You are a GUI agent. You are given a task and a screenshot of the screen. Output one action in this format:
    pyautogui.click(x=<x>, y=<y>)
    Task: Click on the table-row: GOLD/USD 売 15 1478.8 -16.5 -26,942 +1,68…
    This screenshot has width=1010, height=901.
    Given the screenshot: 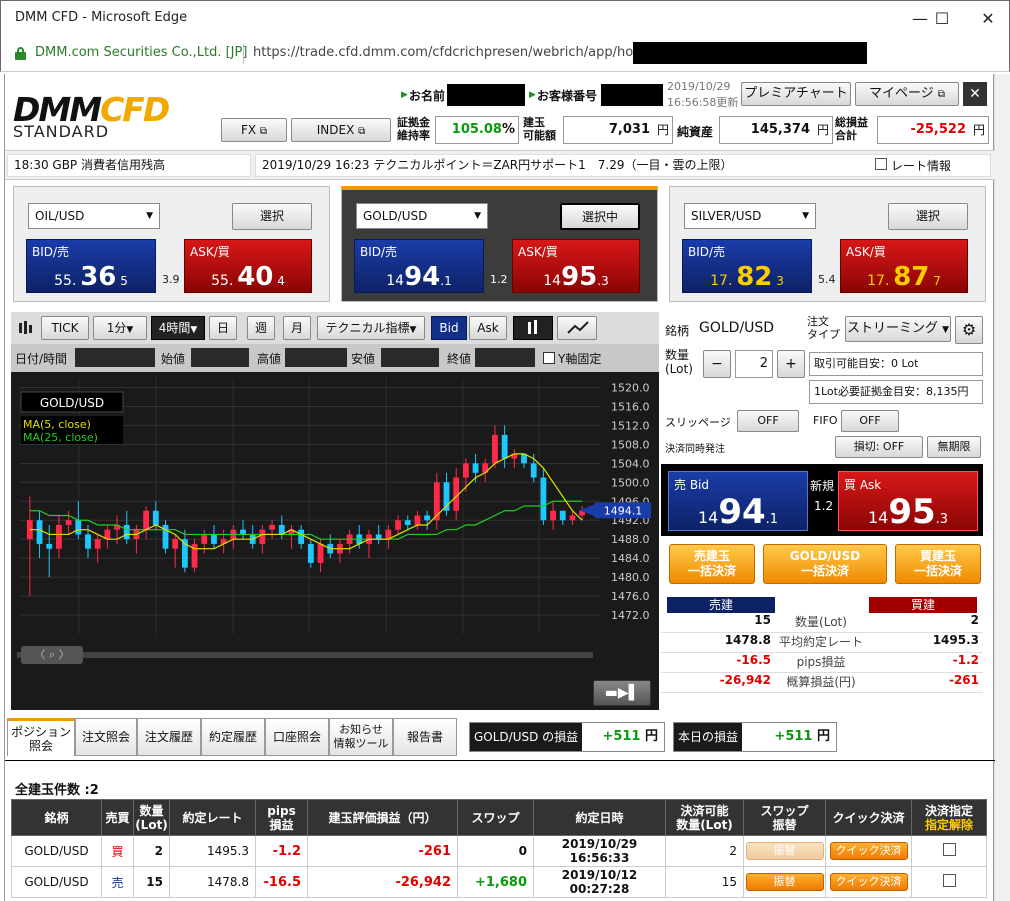 What is the action you would take?
    pyautogui.click(x=499, y=882)
    